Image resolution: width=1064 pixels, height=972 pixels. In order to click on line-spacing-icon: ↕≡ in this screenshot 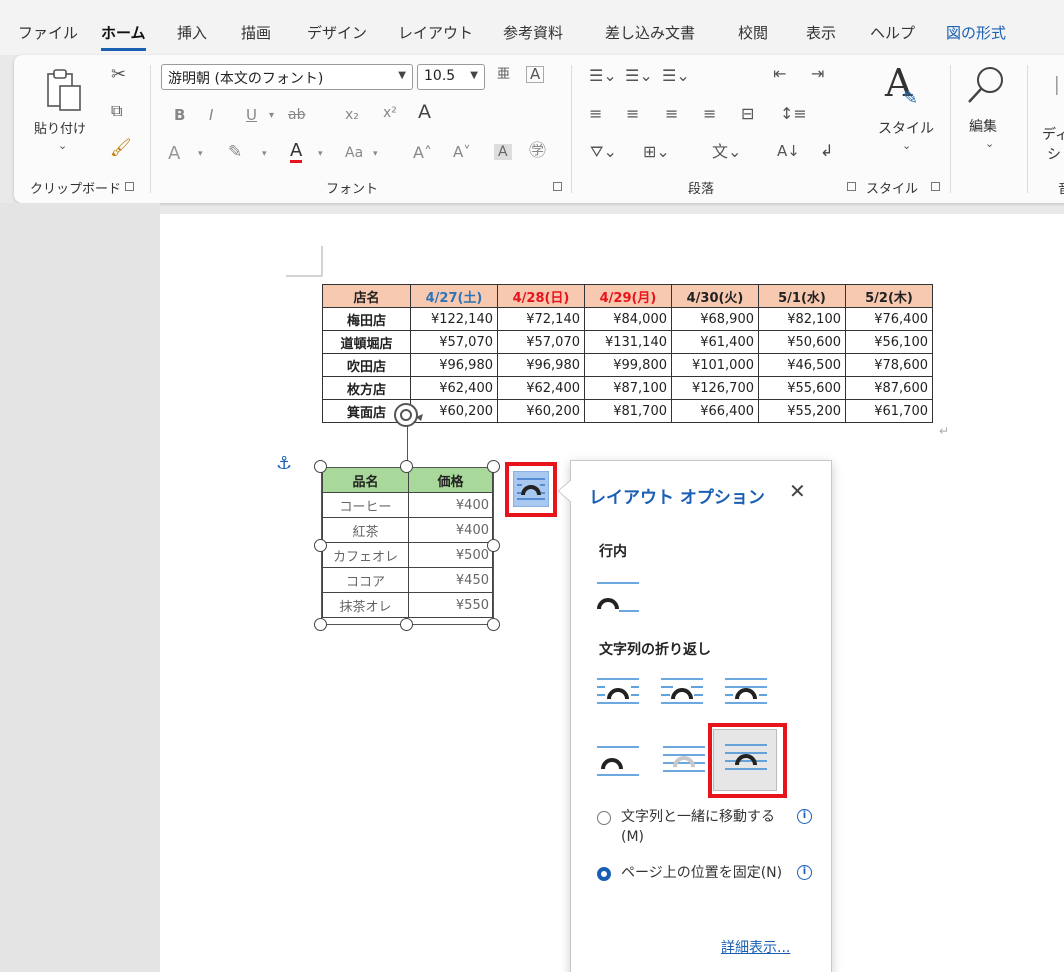, I will do `click(793, 114)`.